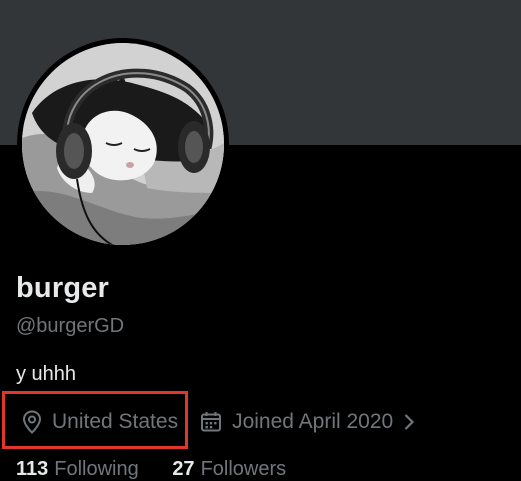  I want to click on profile-joined-text: Joined April 2020, so click(313, 421).